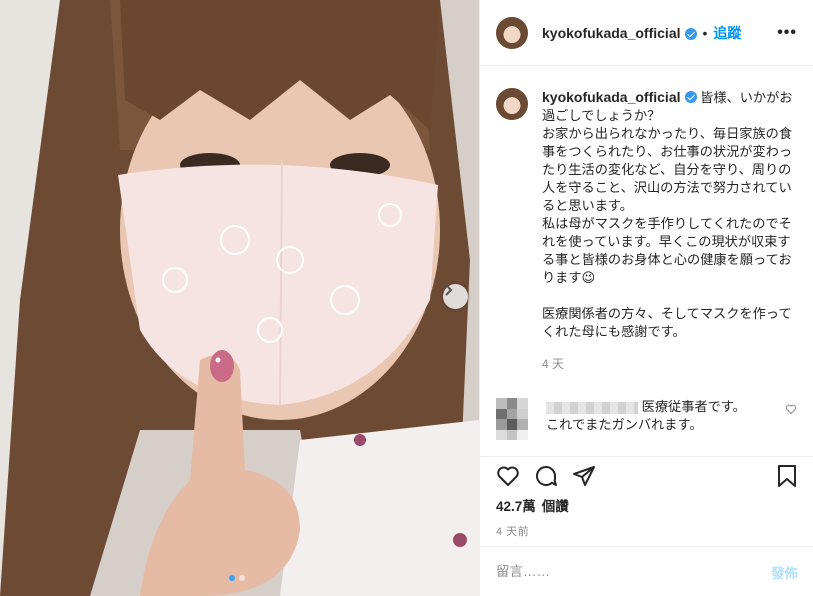 This screenshot has width=813, height=596. I want to click on verified-badge-icon, so click(690, 33).